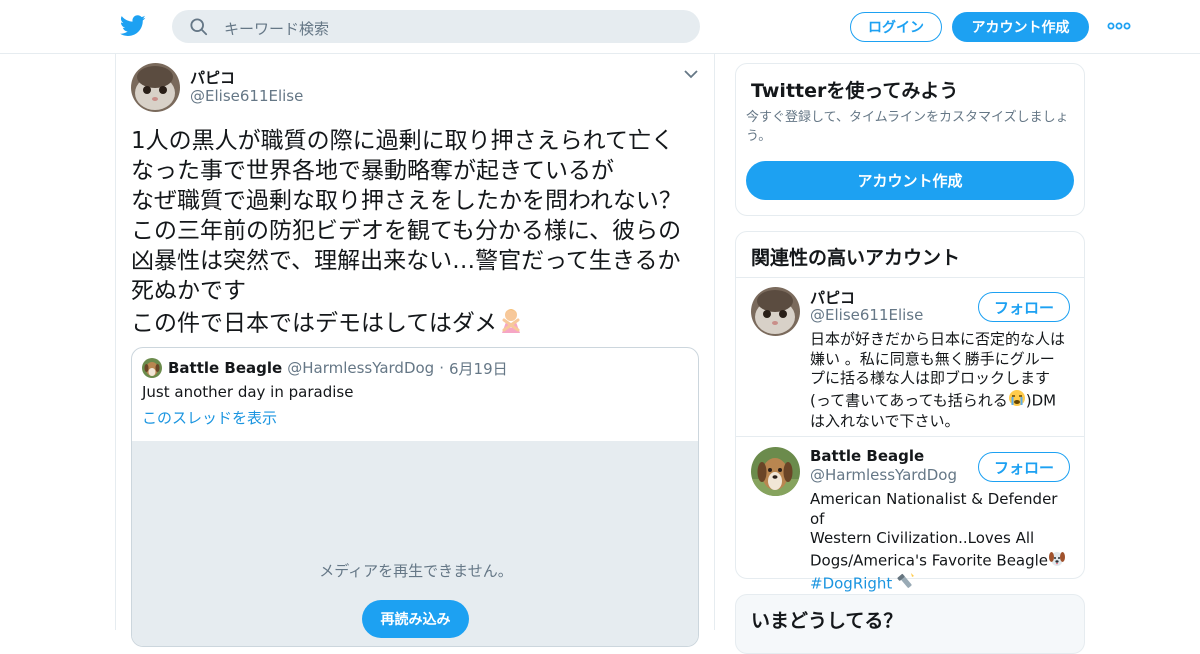  What do you see at coordinates (199, 27) in the screenshot?
I see `search-icon` at bounding box center [199, 27].